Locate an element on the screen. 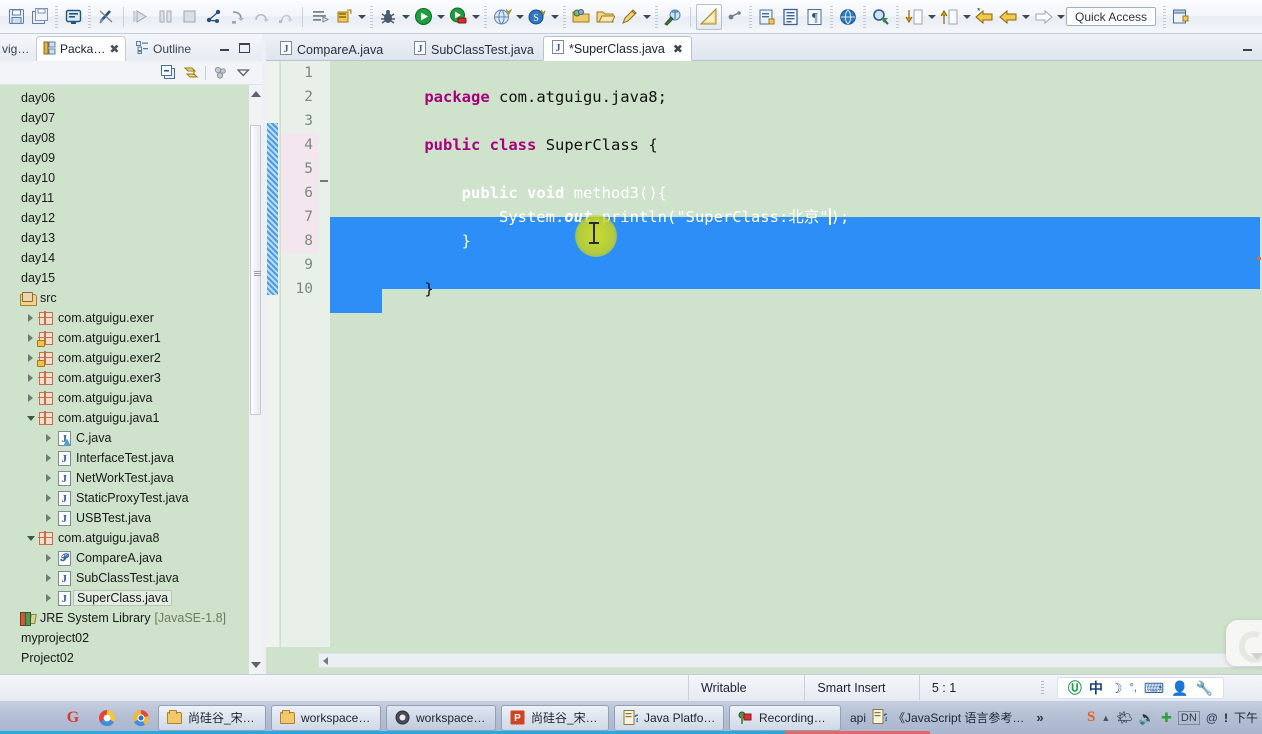 The height and width of the screenshot is (734, 1262). volume-icon: 🔊 is located at coordinates (1147, 718).